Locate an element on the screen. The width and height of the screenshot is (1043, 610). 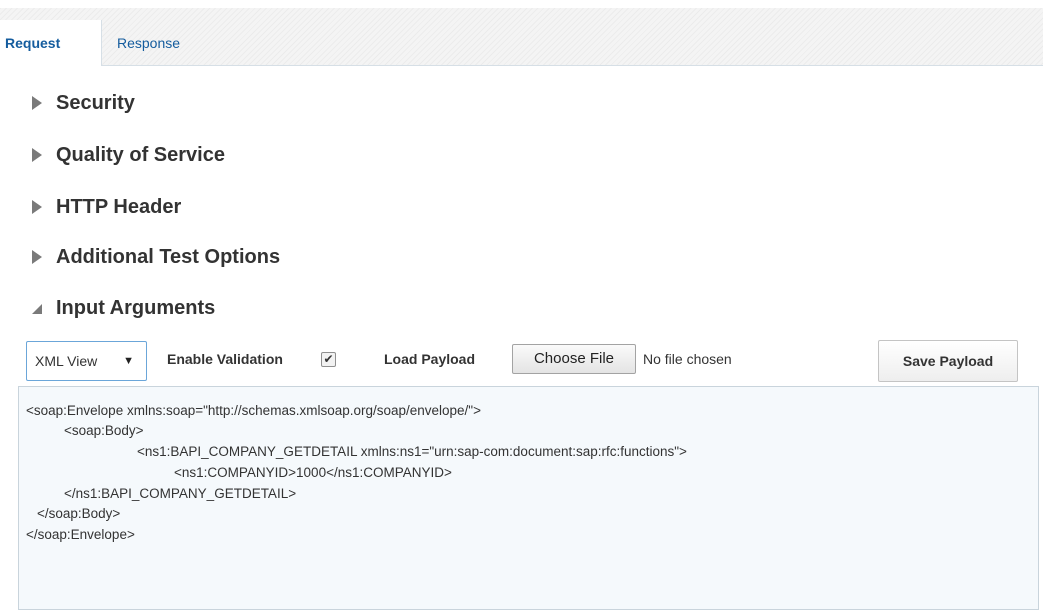
save-payload-button: Save Payload is located at coordinates (948, 361).